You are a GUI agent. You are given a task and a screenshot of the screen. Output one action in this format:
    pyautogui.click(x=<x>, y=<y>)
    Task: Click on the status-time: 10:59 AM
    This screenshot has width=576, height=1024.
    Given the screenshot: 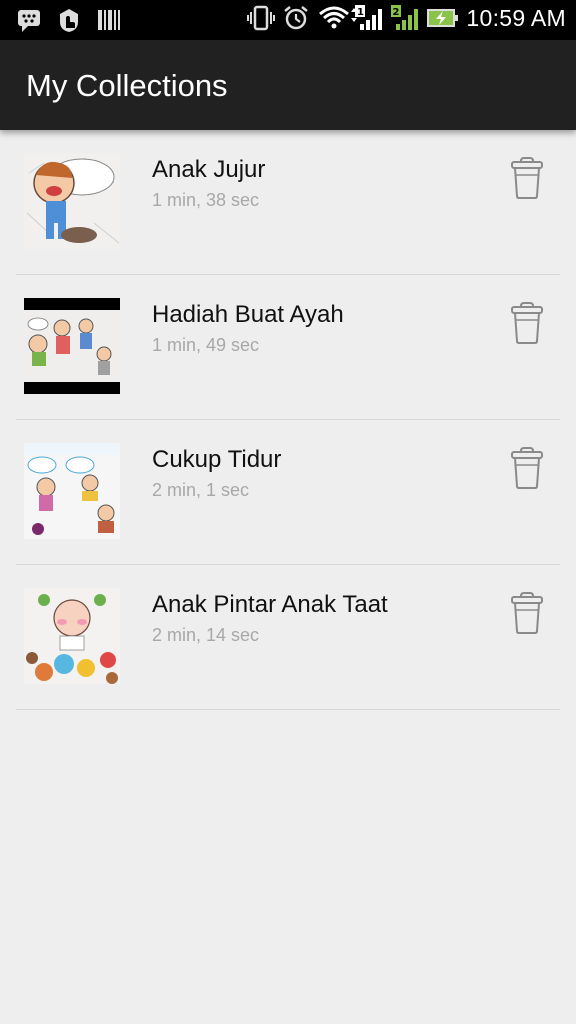 What is the action you would take?
    pyautogui.click(x=516, y=17)
    